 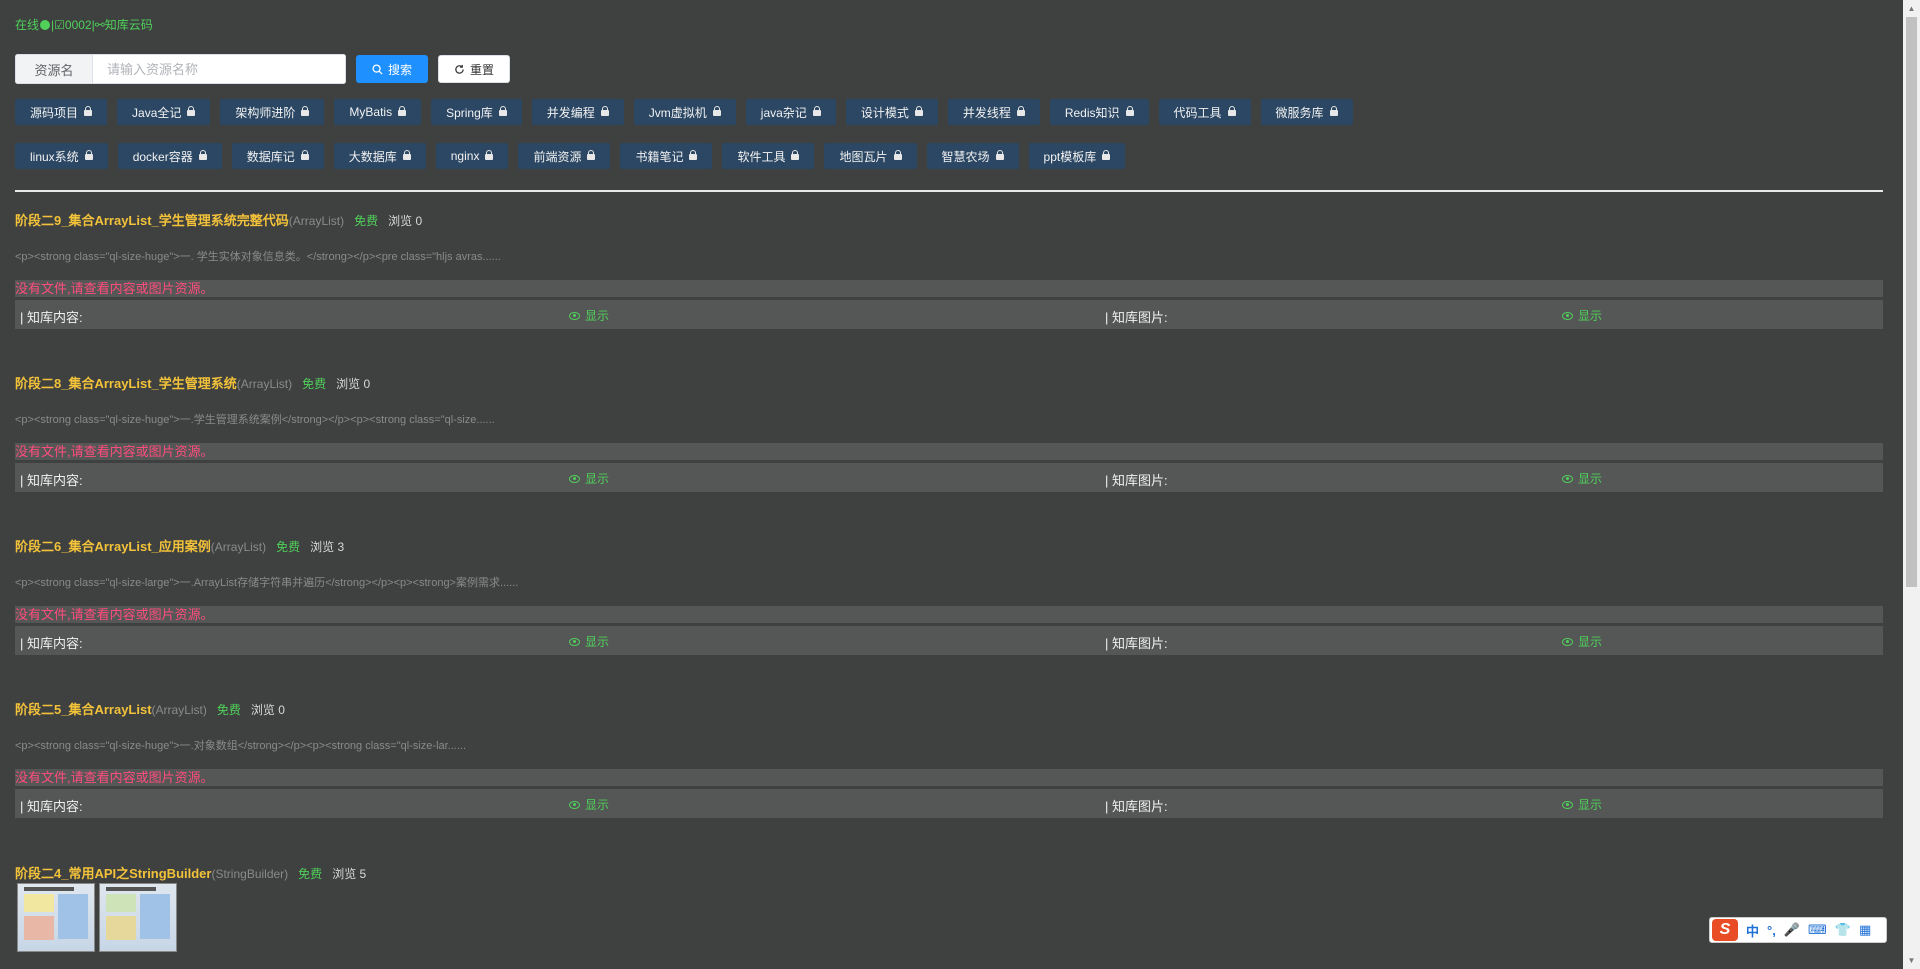 What do you see at coordinates (1306, 112) in the screenshot?
I see `category-tag: 微服务库` at bounding box center [1306, 112].